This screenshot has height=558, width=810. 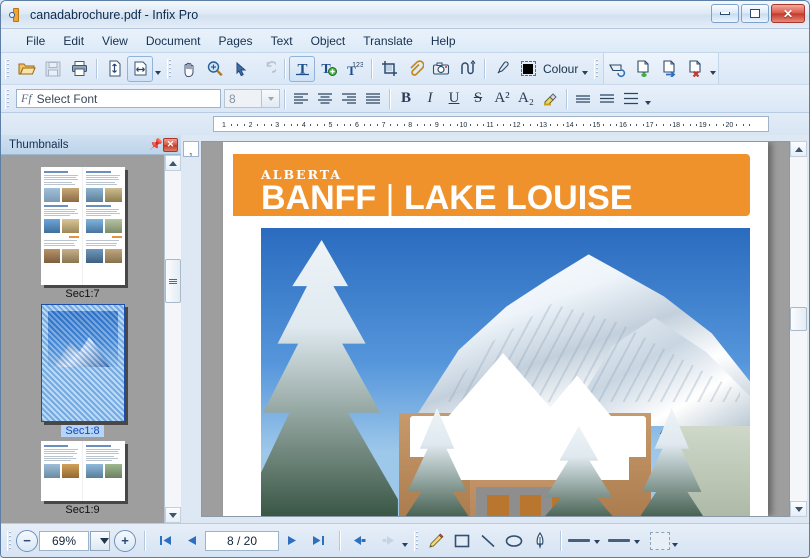 What do you see at coordinates (597, 541) in the screenshot?
I see `stroke-width-caret` at bounding box center [597, 541].